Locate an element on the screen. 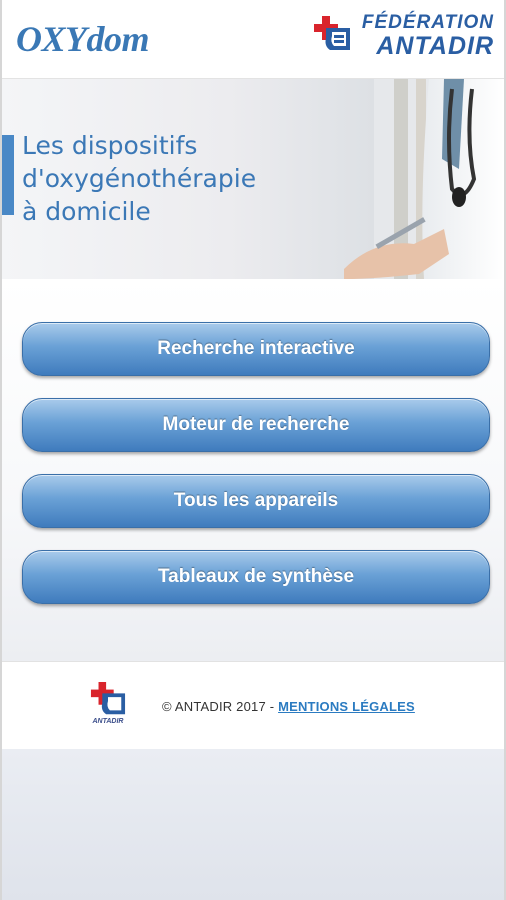 This screenshot has height=900, width=506. banner-title-line2: d'oxygénothérapie is located at coordinates (139, 178).